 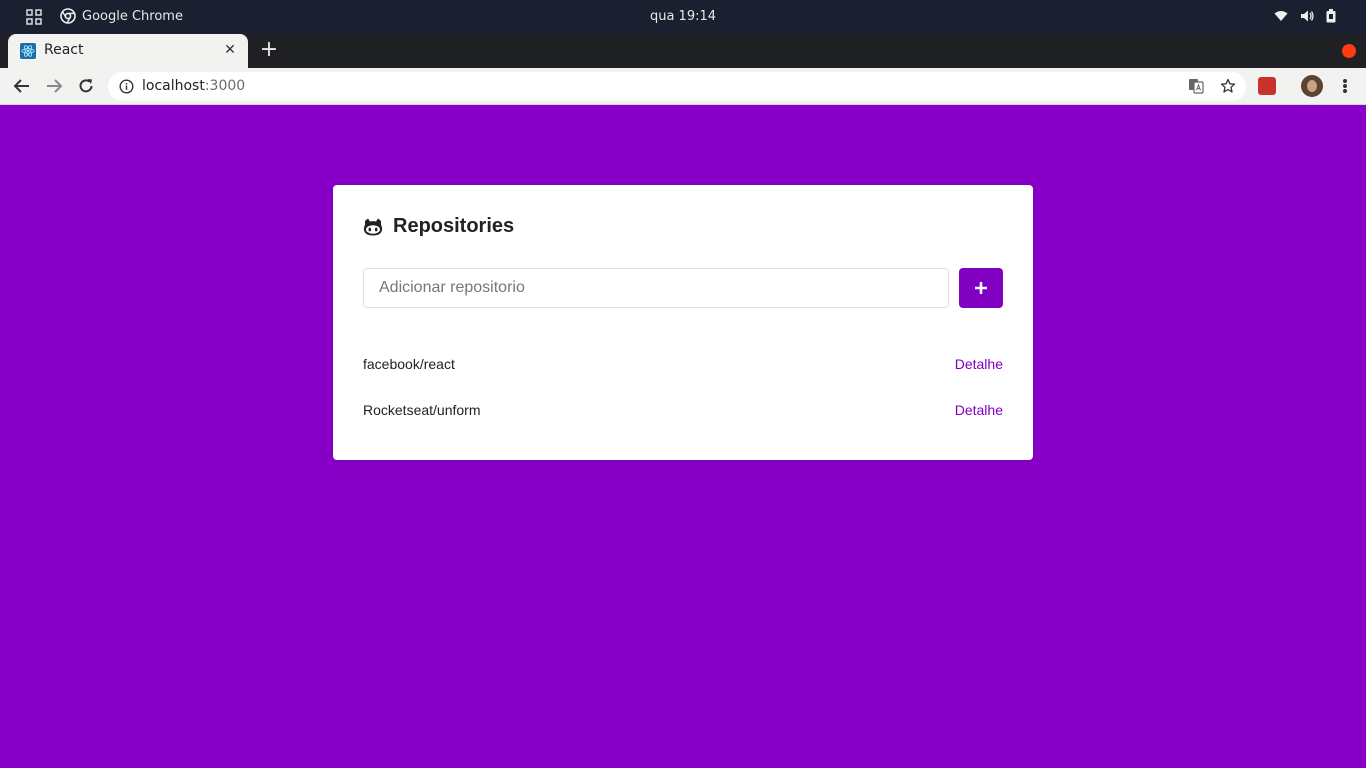 What do you see at coordinates (409, 364) in the screenshot?
I see `repository-name: facebook/react` at bounding box center [409, 364].